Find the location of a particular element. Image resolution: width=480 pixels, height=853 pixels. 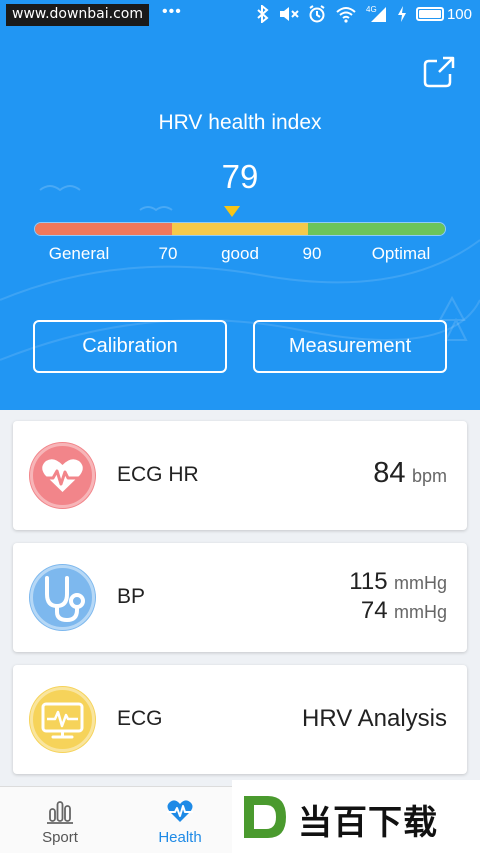

scale-segment-general is located at coordinates (103, 229).